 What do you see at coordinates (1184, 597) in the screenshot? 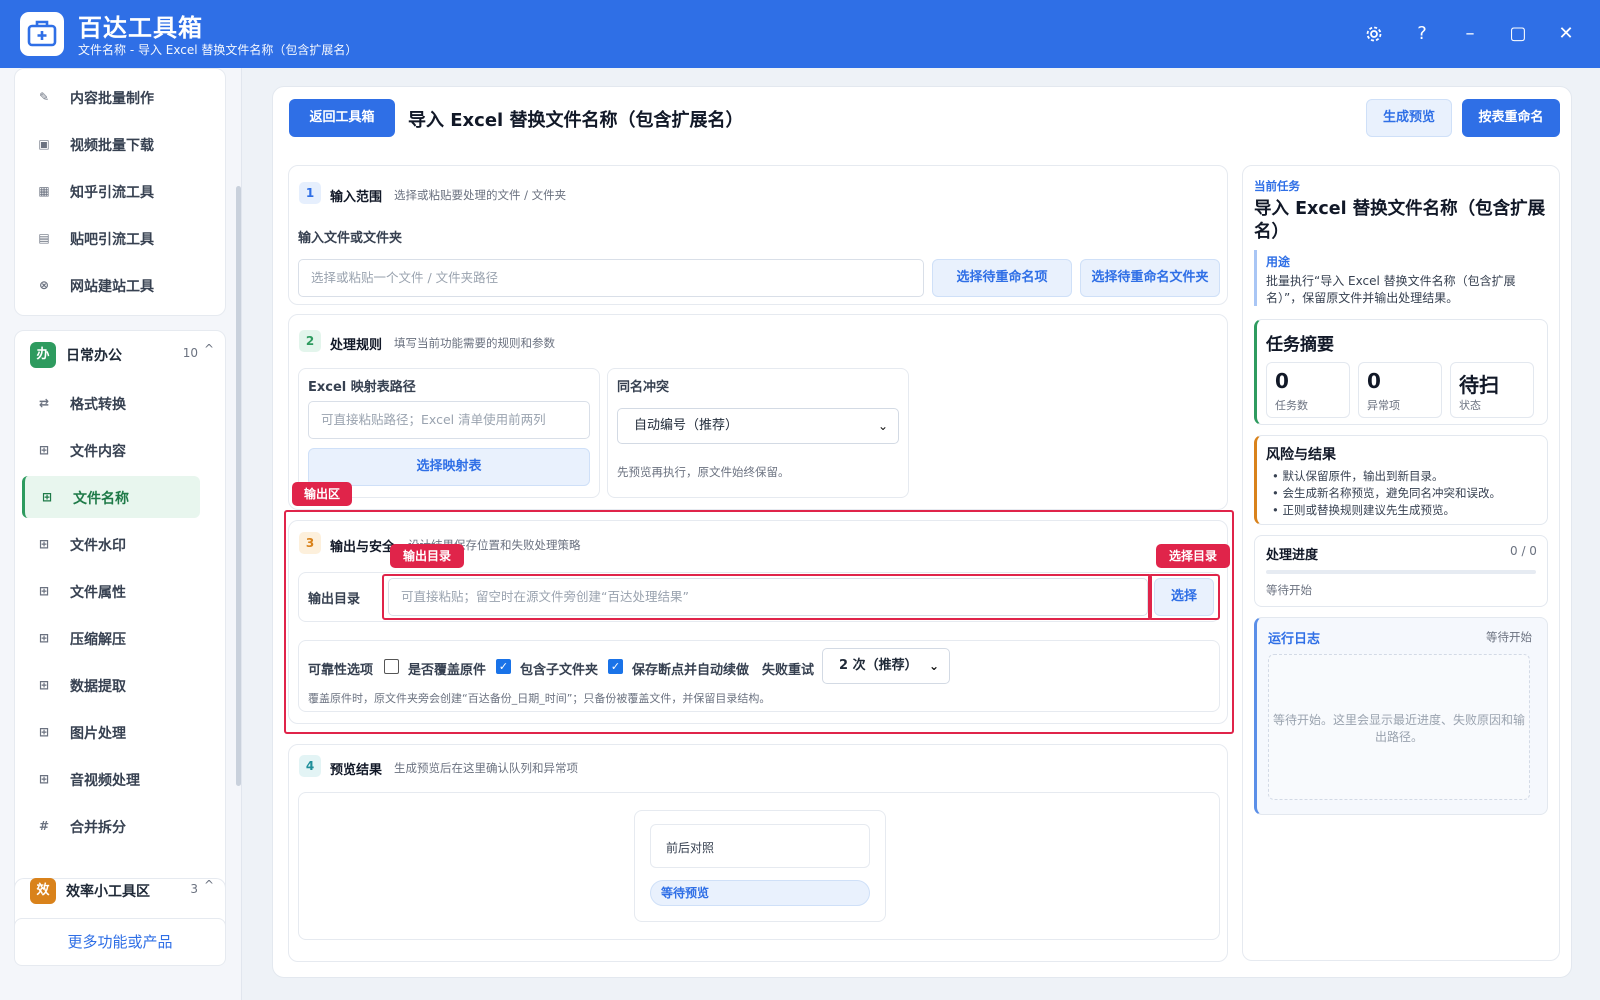
I see `select-dir-highlight` at bounding box center [1184, 597].